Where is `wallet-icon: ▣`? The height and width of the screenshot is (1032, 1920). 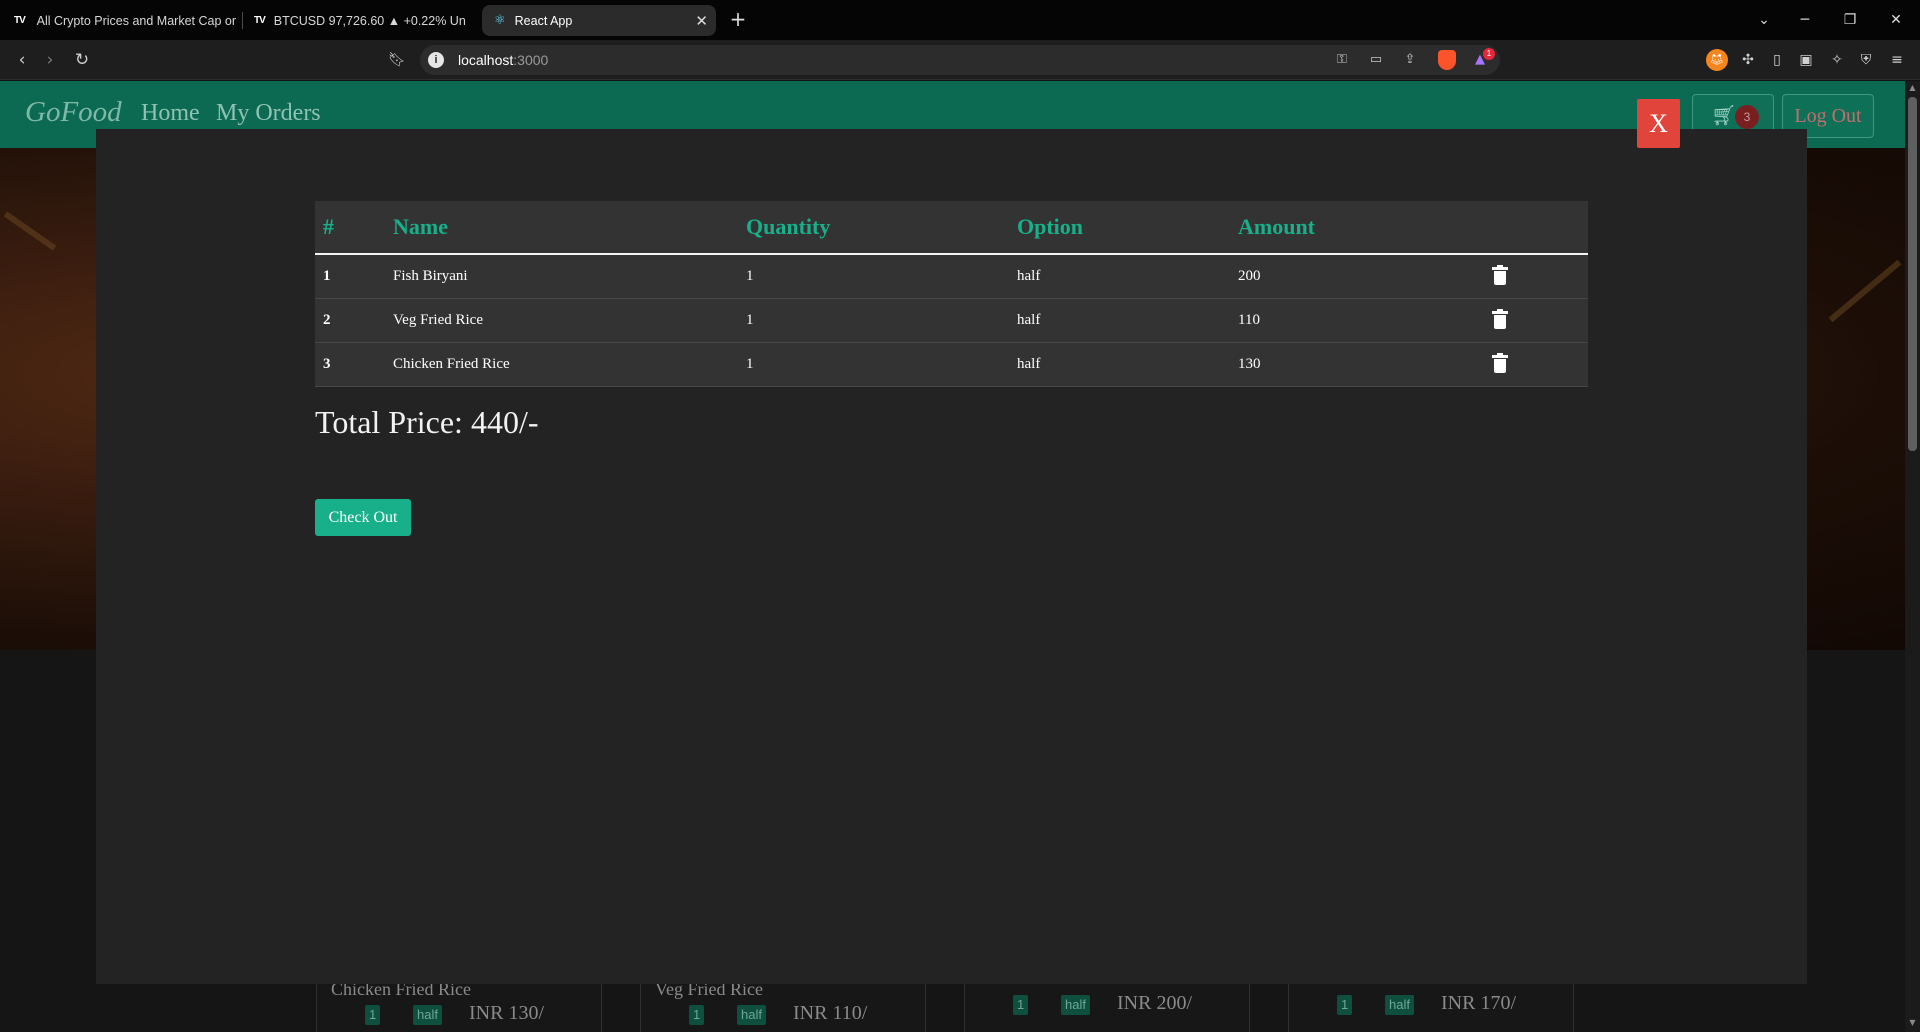 wallet-icon: ▣ is located at coordinates (1806, 60).